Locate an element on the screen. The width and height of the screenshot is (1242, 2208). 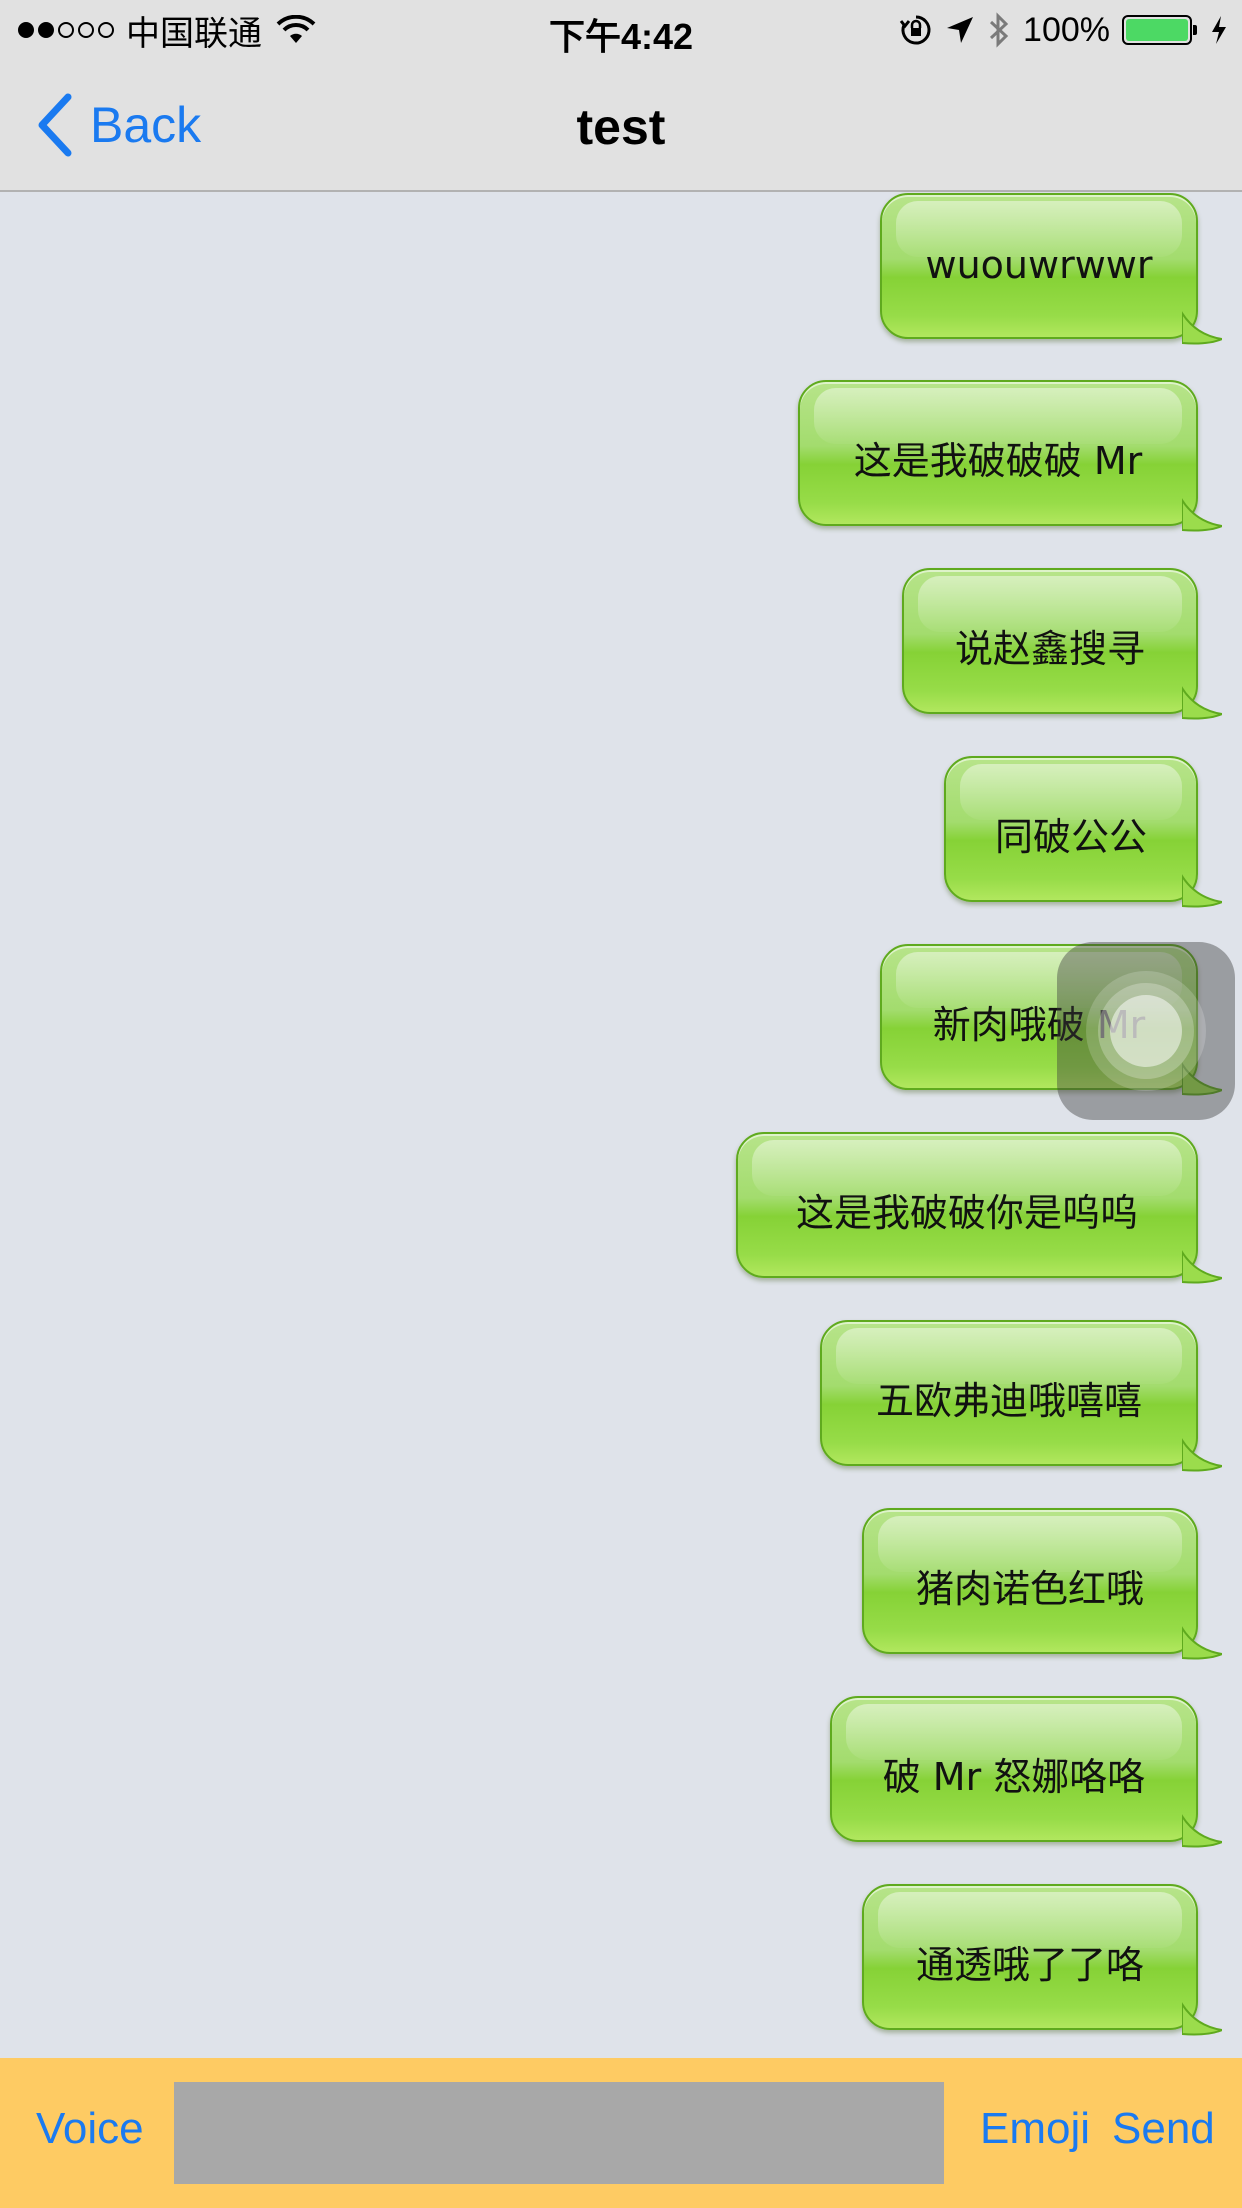
message-bubble: 破 Mr 怒娜咯咯 is located at coordinates (1026, 1772).